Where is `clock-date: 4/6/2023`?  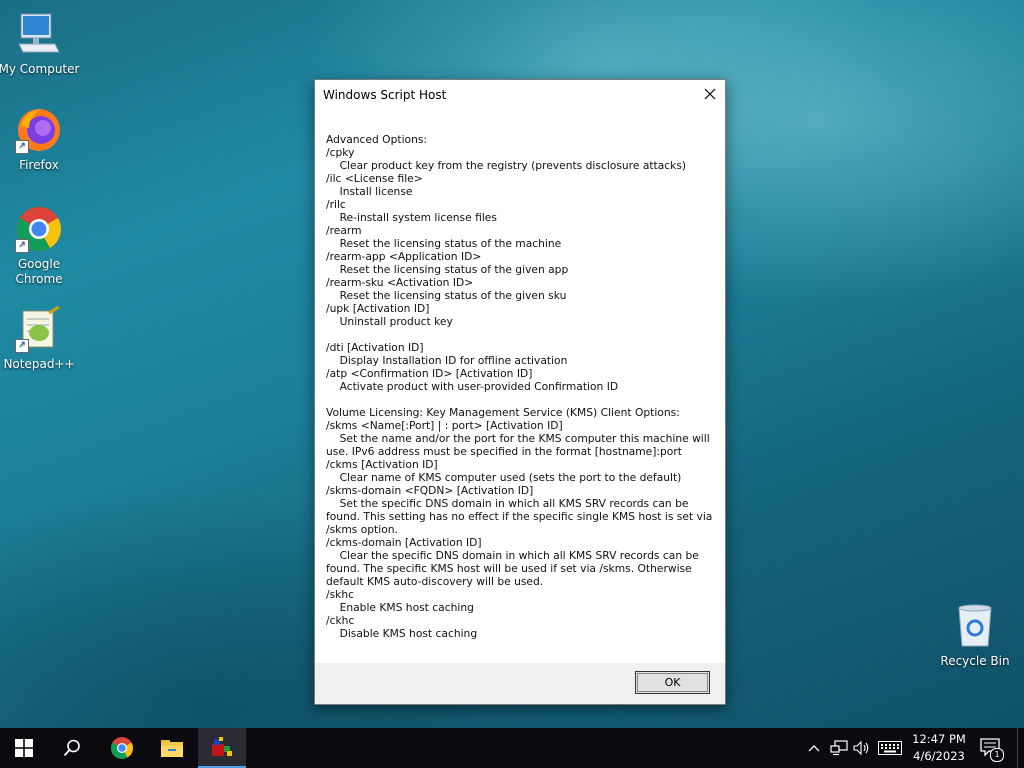
clock-date: 4/6/2023 is located at coordinates (939, 756).